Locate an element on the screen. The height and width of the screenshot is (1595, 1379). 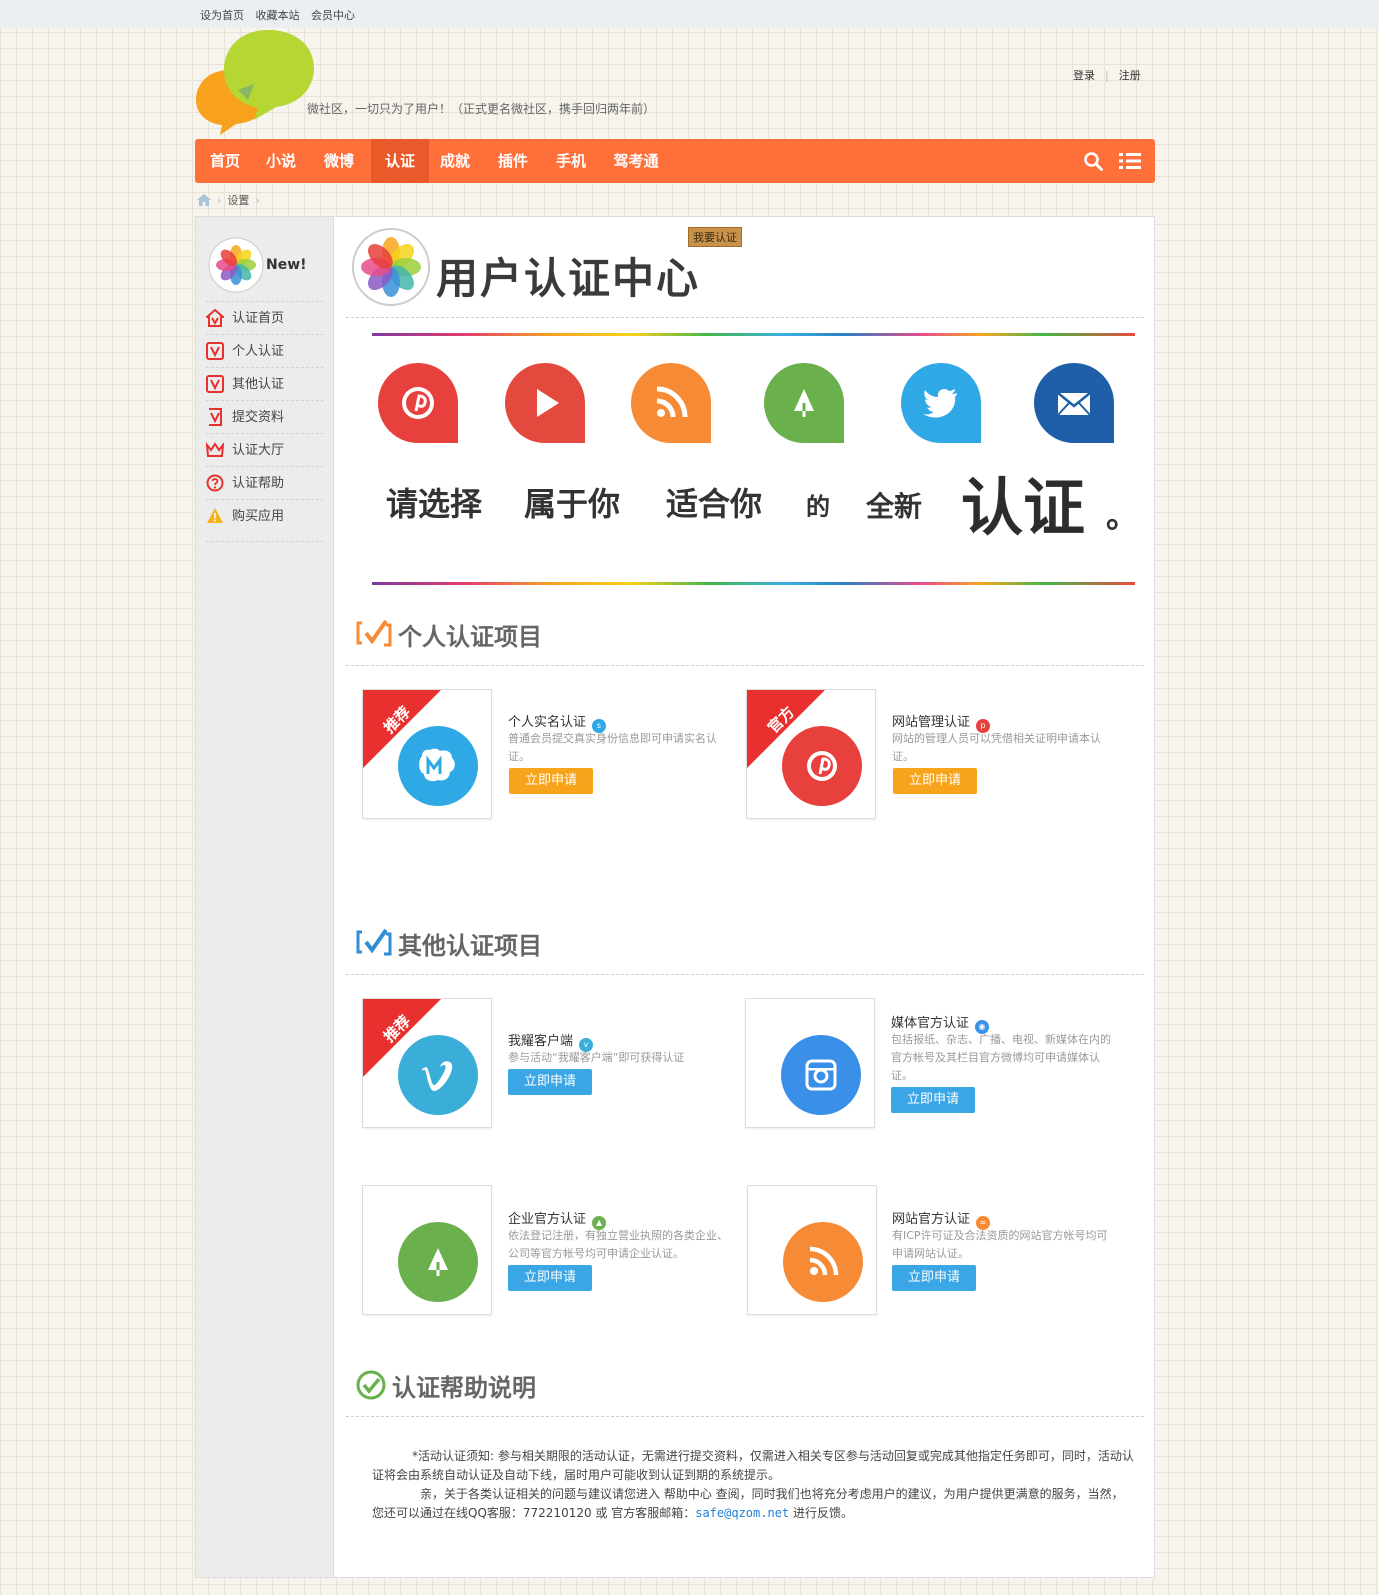
page-title: 用户认证中心 is located at coordinates (568, 278).